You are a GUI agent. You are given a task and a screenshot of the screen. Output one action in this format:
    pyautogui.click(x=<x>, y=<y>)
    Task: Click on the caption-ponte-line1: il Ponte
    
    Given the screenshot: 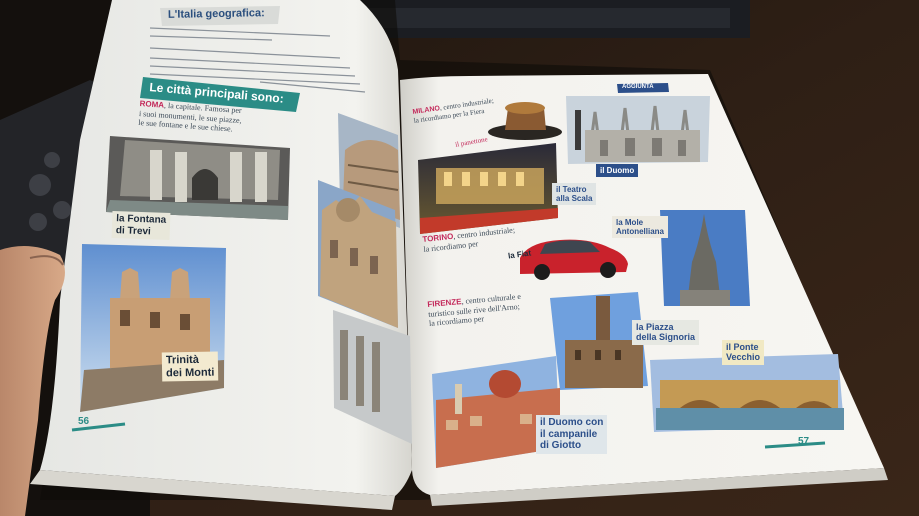 What is the action you would take?
    pyautogui.click(x=742, y=347)
    